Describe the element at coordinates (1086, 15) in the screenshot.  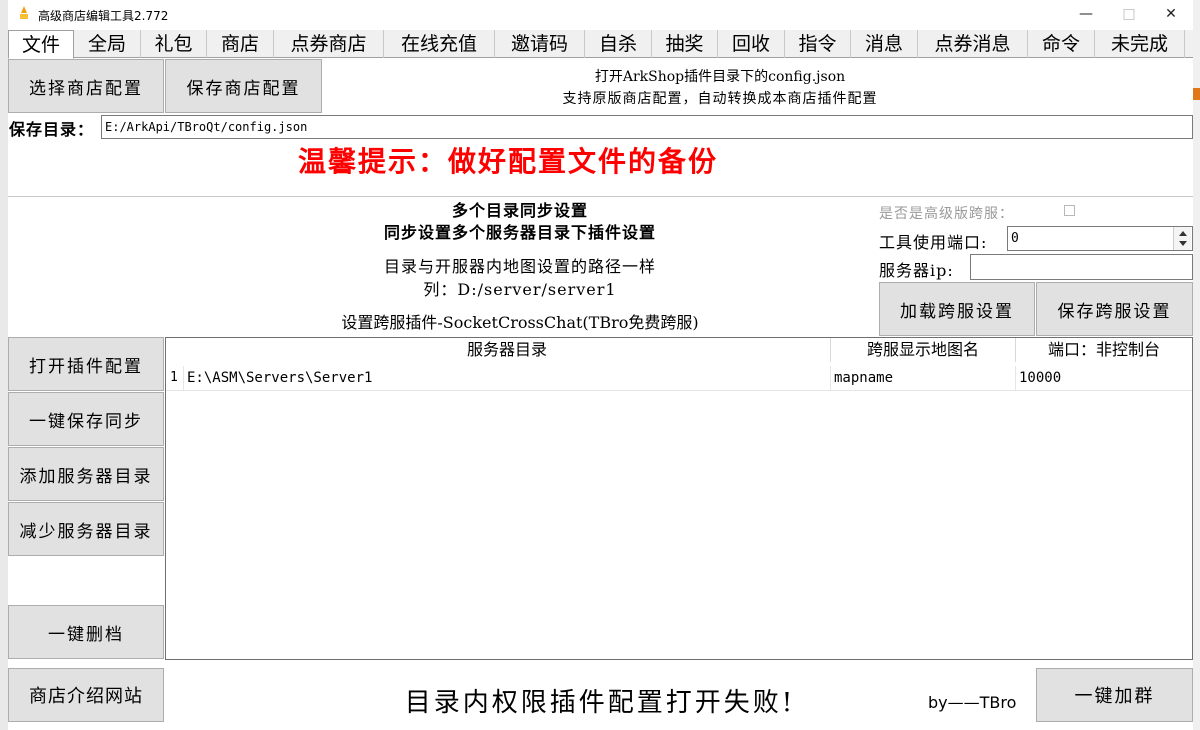
I see `minimize-button: —` at that location.